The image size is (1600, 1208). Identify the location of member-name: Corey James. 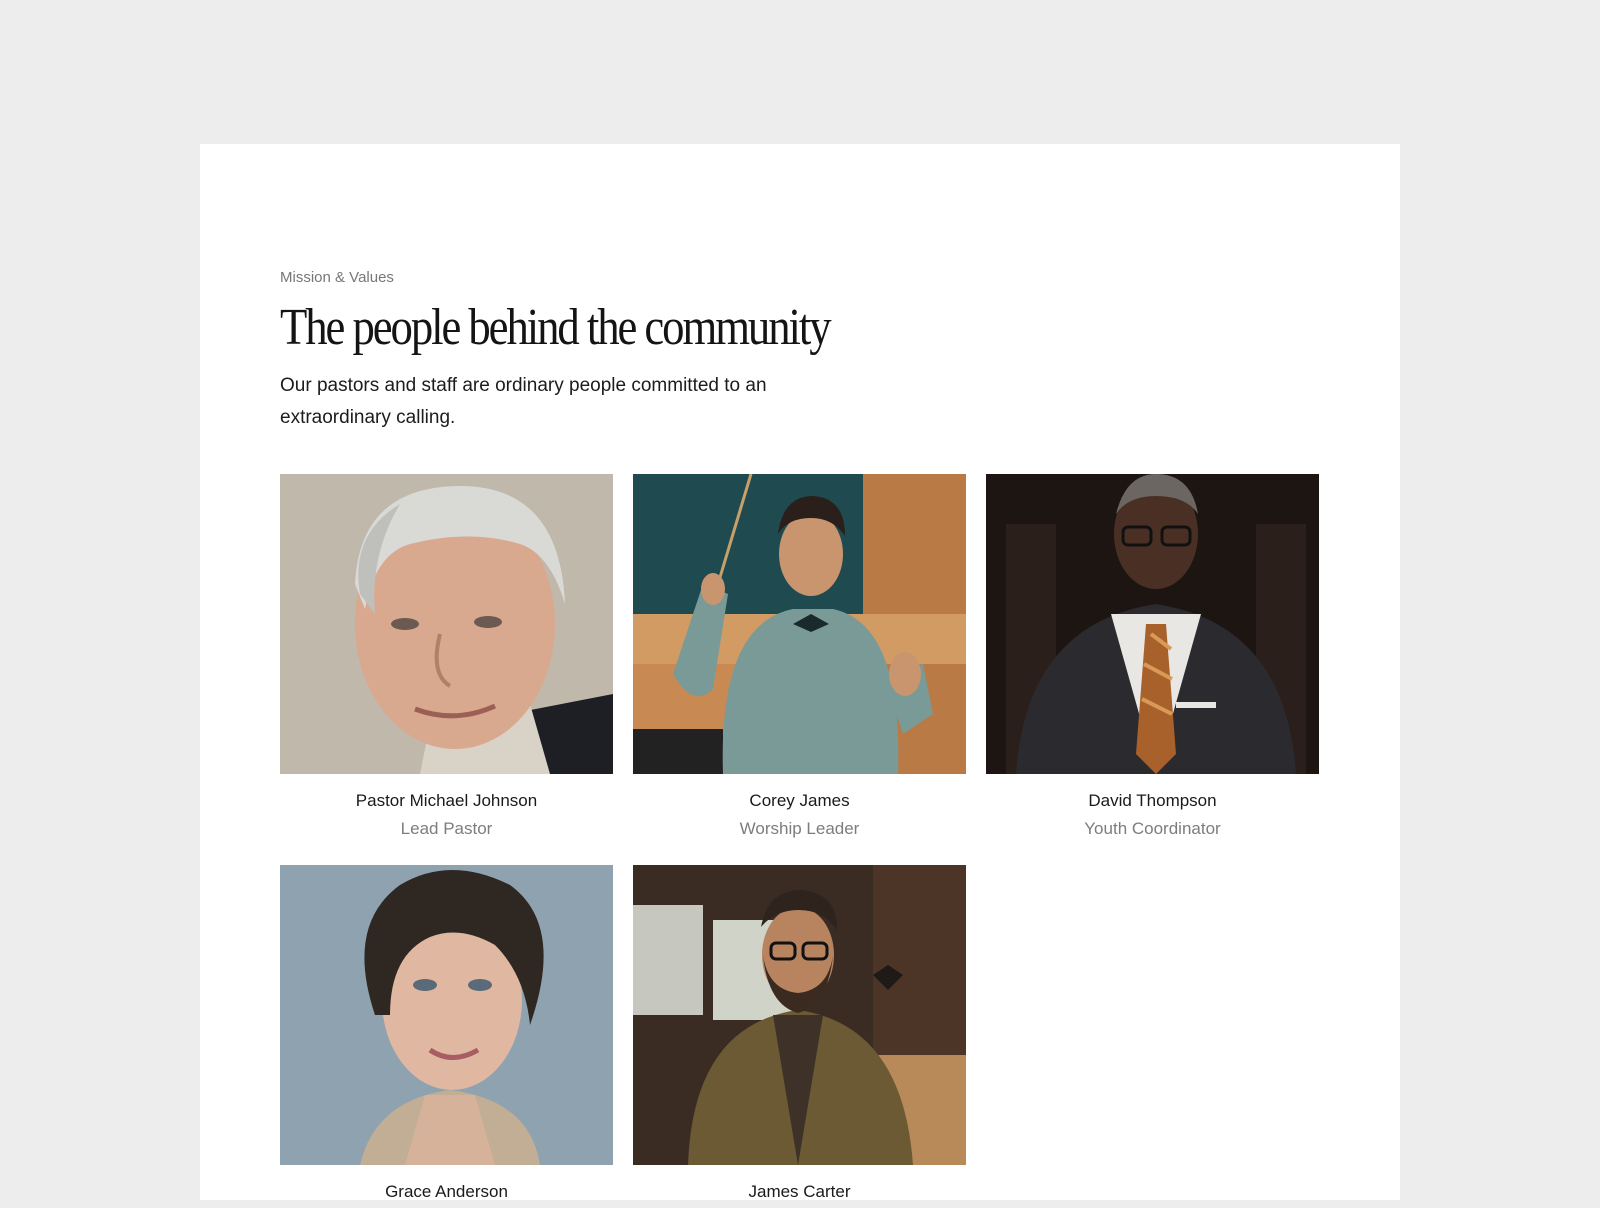
(799, 800).